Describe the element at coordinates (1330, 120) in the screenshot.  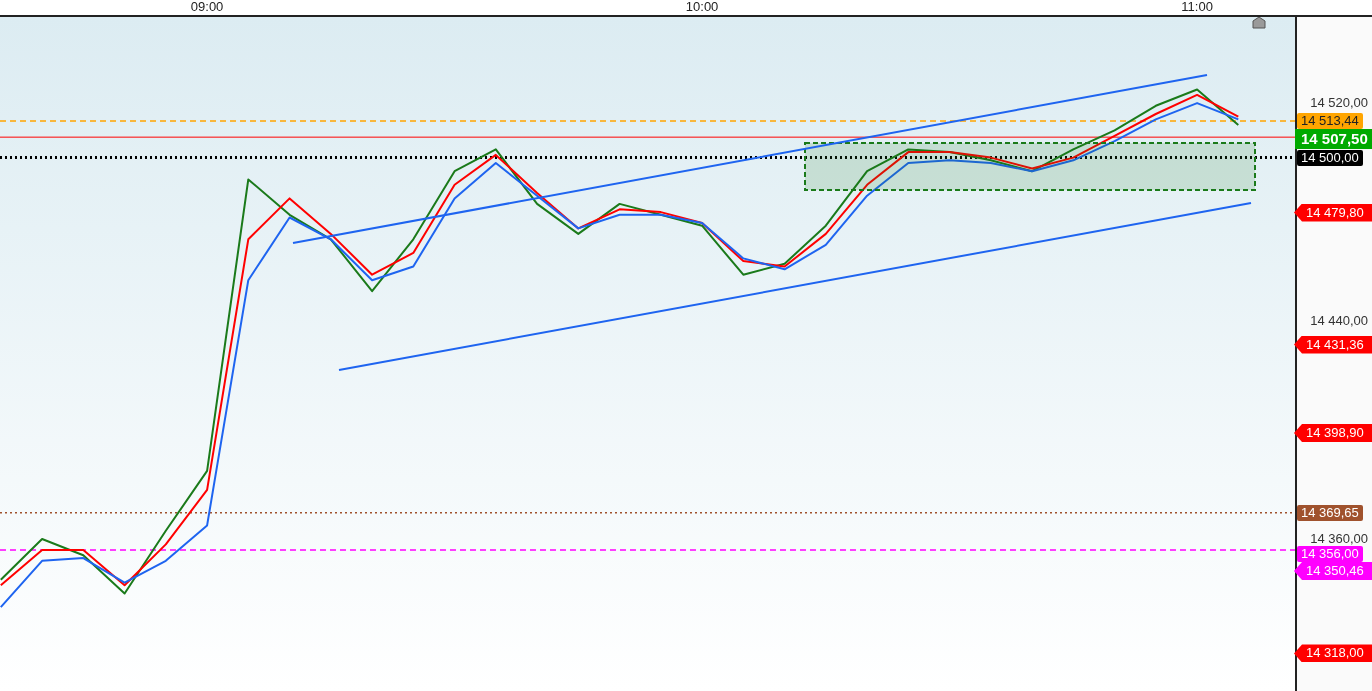
I see `price-level-label: 14 513,44` at that location.